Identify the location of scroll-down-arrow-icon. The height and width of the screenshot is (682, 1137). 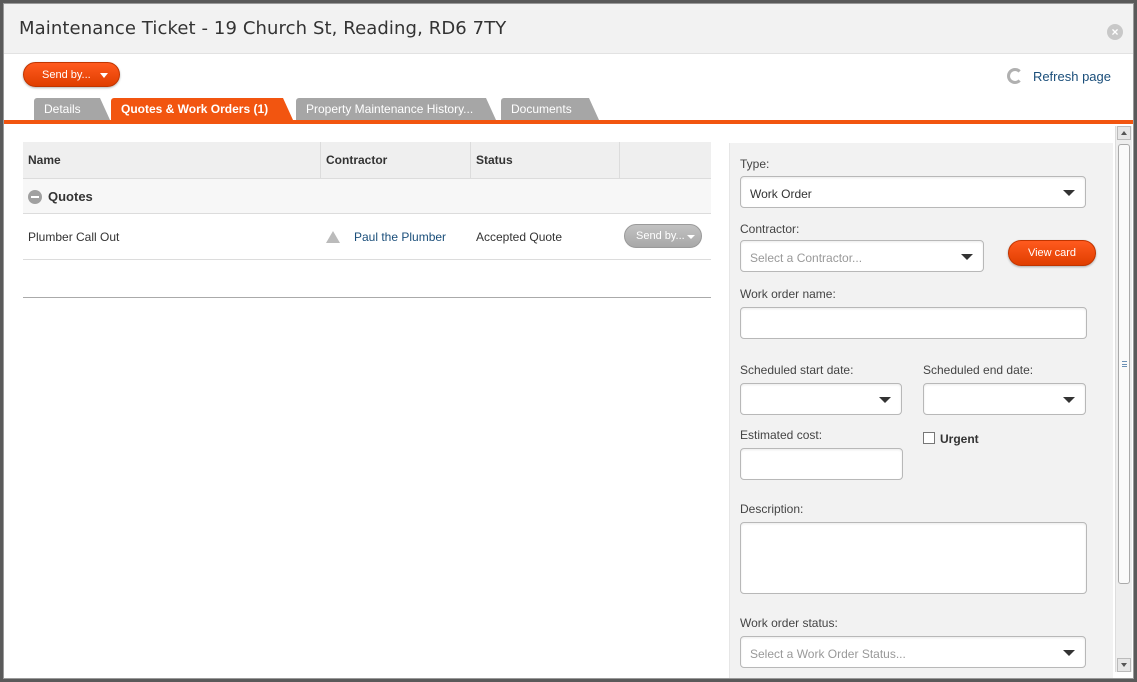
(1124, 665).